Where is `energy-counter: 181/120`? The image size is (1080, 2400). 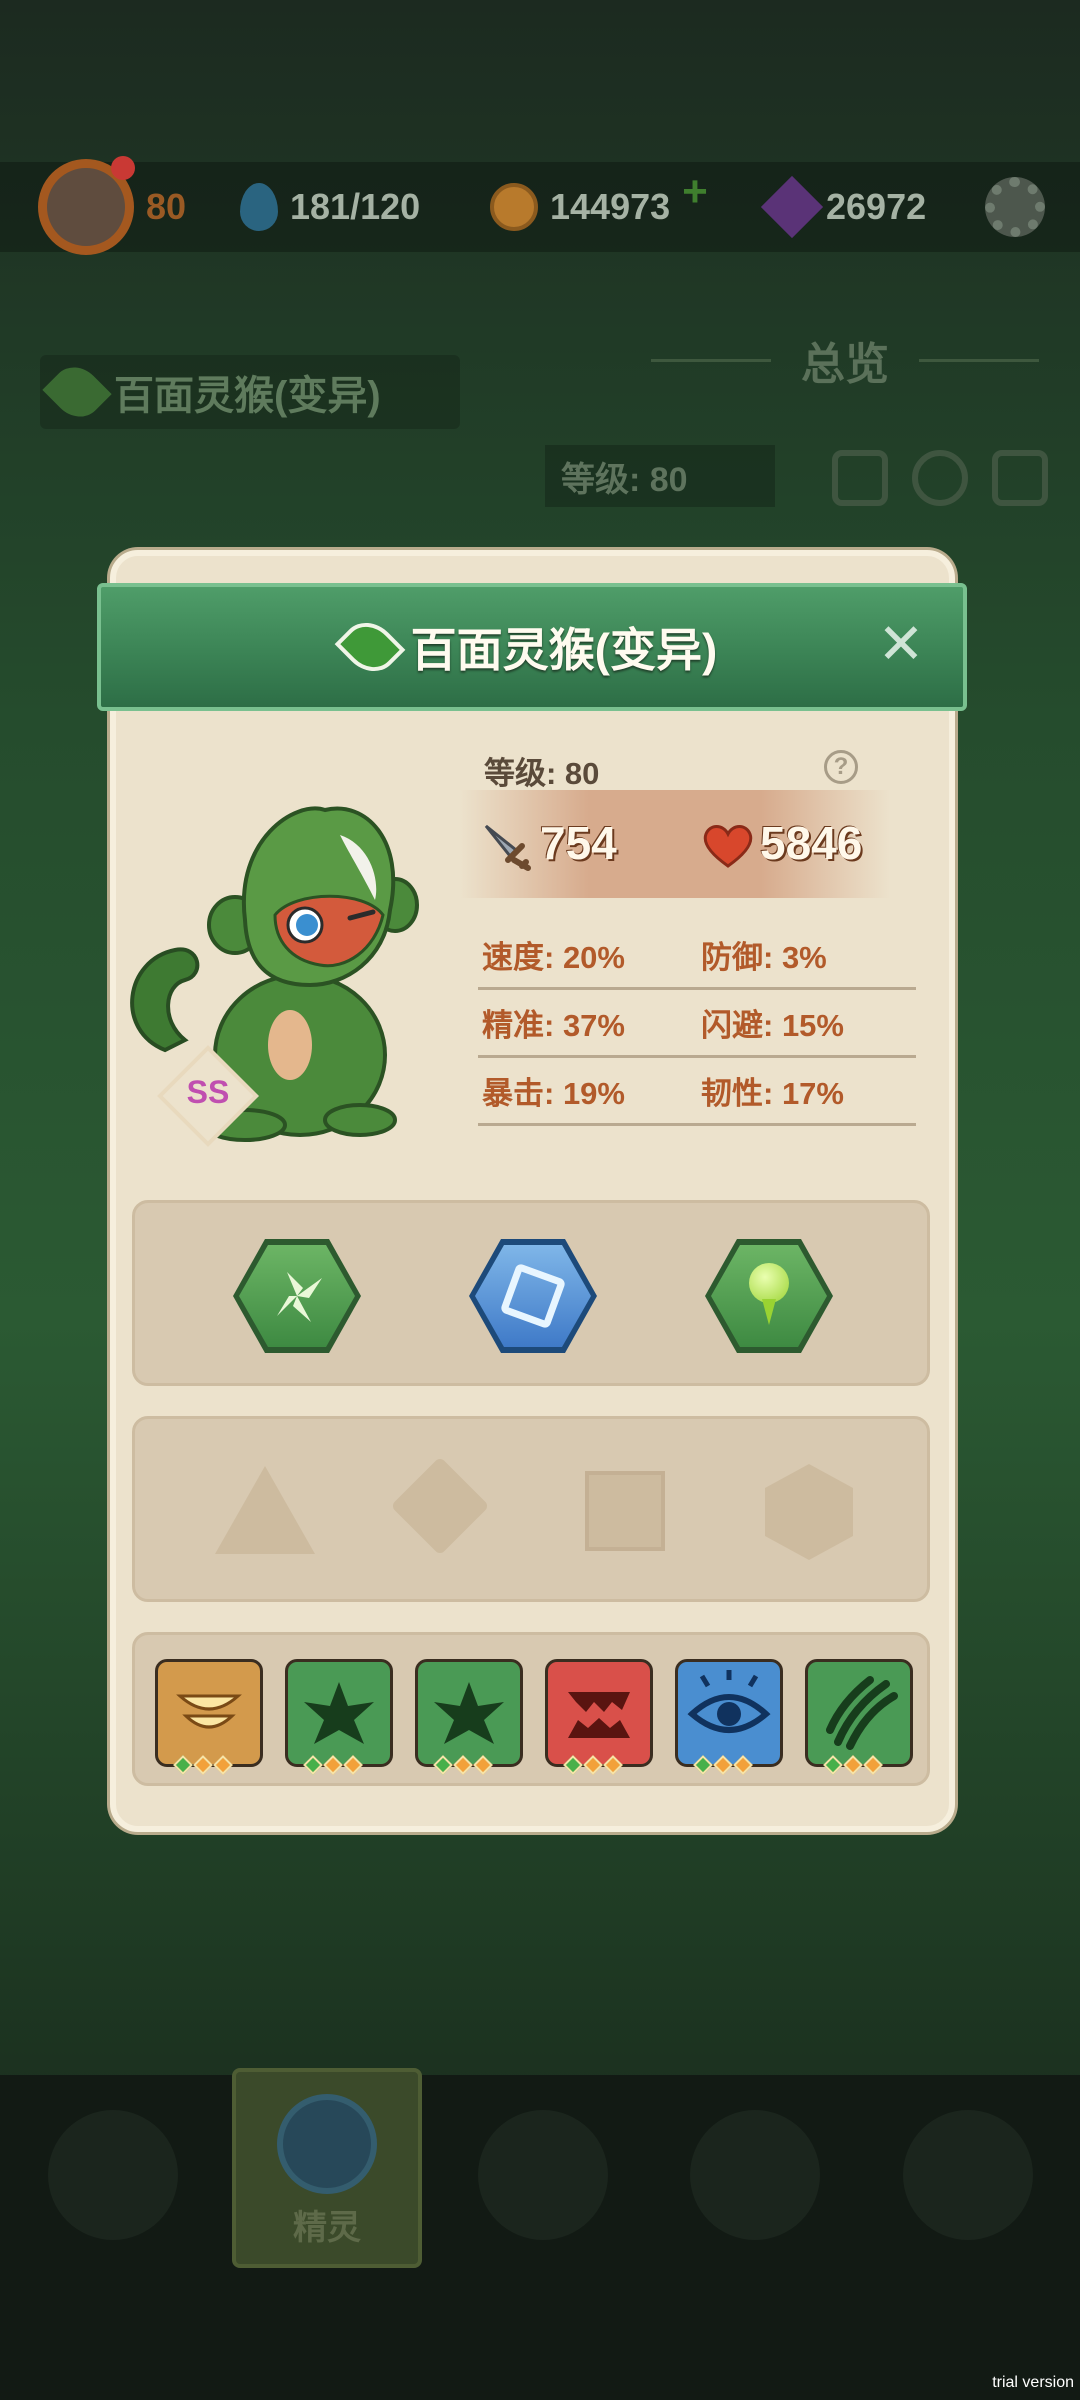 energy-counter: 181/120 is located at coordinates (330, 207).